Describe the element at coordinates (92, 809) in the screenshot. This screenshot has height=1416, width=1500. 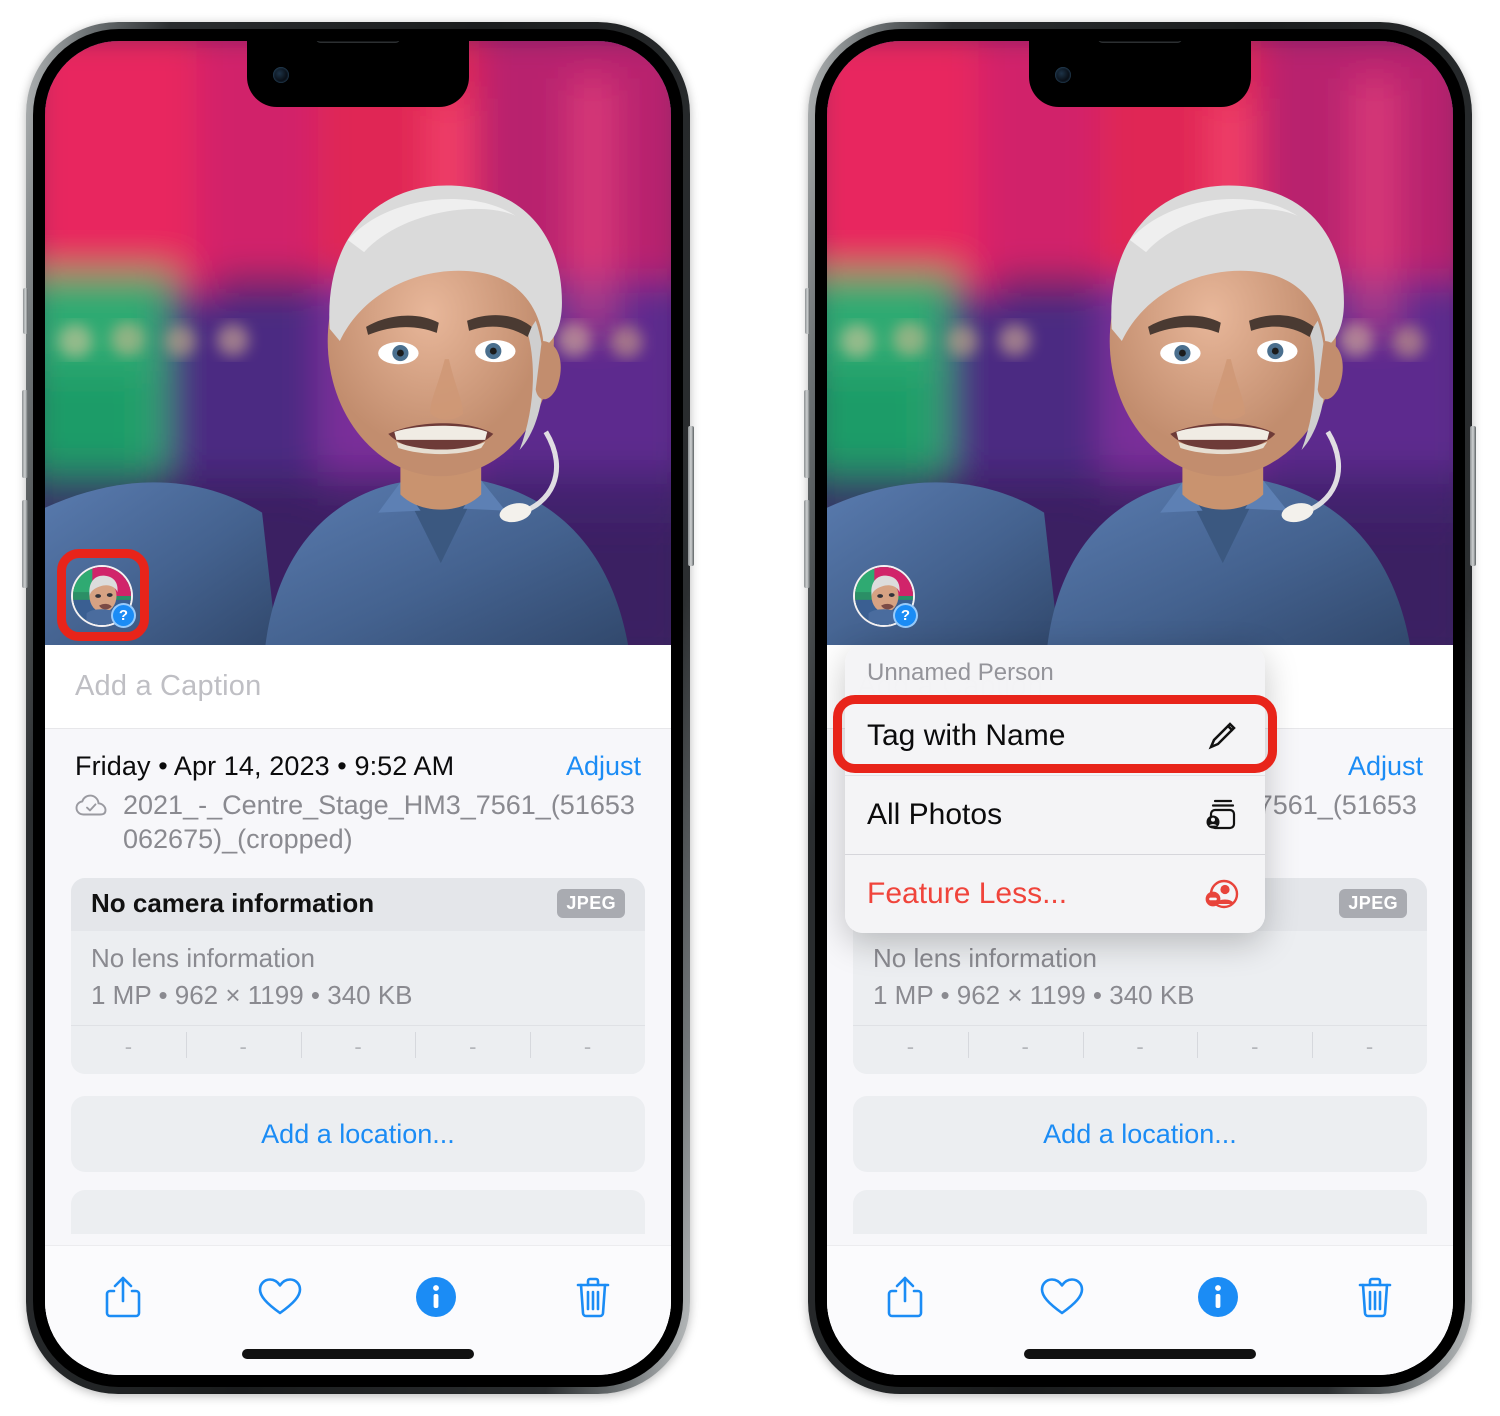
I see `cloud-check-icon` at that location.